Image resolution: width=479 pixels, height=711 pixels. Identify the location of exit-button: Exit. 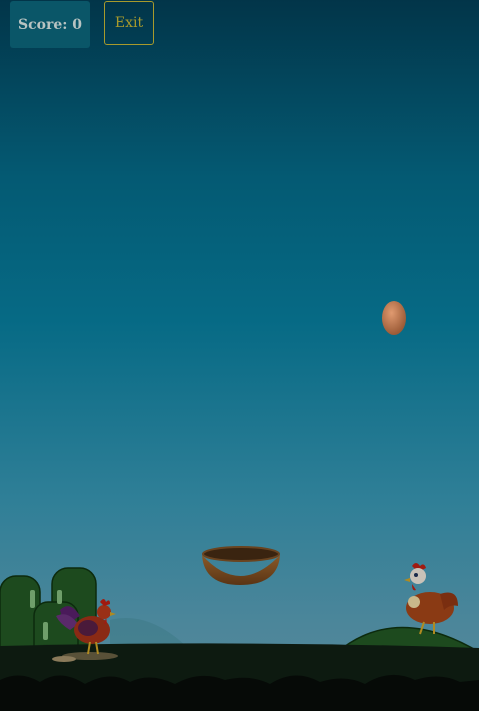
(129, 23).